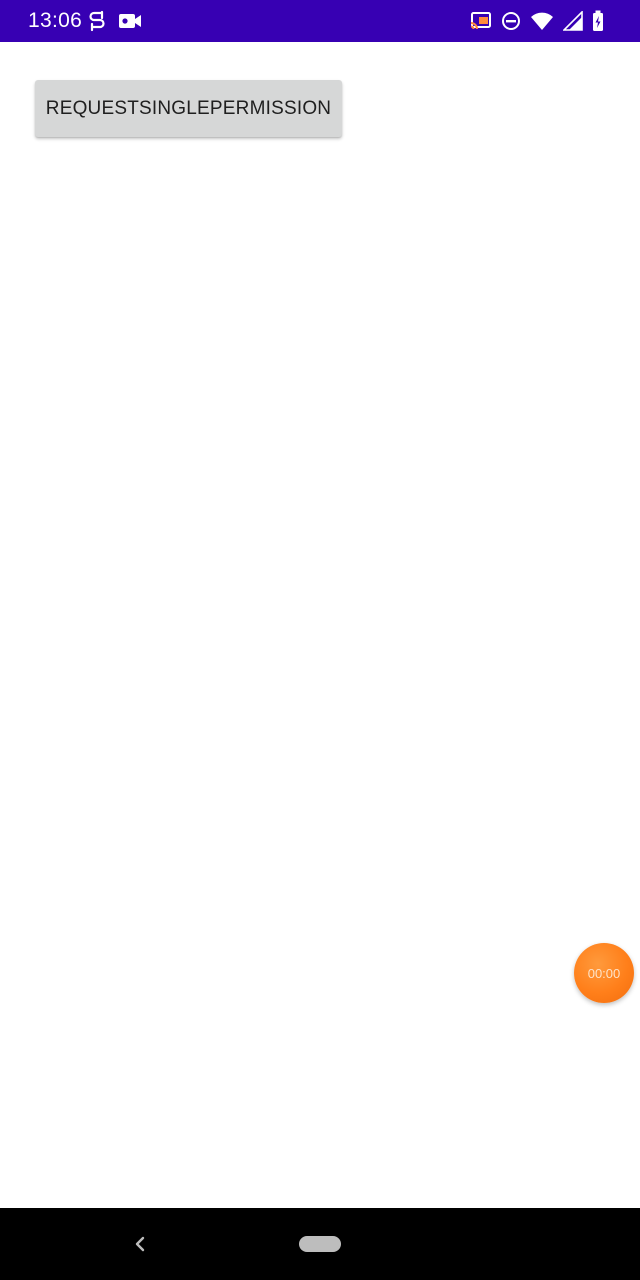 This screenshot has height=1280, width=640. What do you see at coordinates (140, 1244) in the screenshot?
I see `back-icon` at bounding box center [140, 1244].